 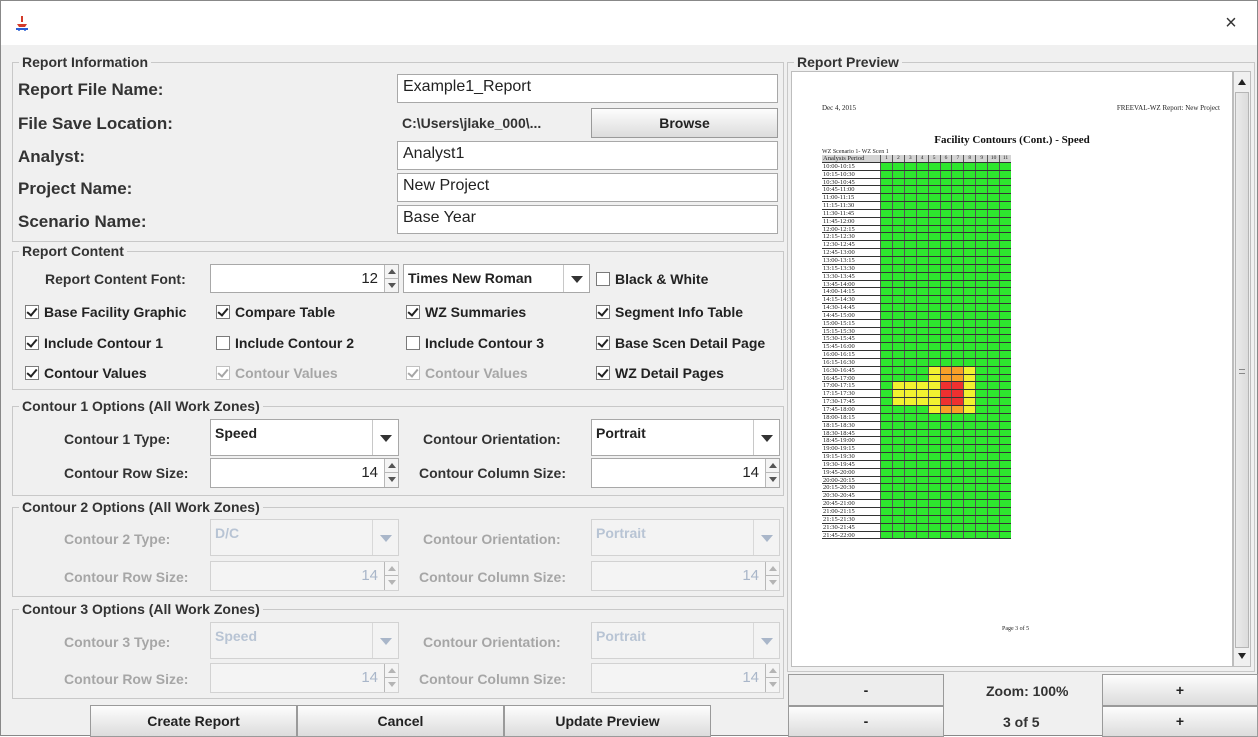 What do you see at coordinates (466, 312) in the screenshot?
I see `wz-summaries-checkbox: WZ Summaries` at bounding box center [466, 312].